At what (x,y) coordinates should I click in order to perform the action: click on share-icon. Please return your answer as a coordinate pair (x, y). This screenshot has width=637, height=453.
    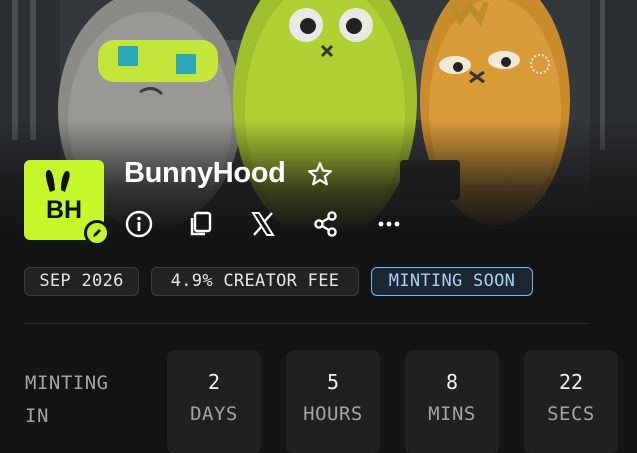
    Looking at the image, I should click on (325, 224).